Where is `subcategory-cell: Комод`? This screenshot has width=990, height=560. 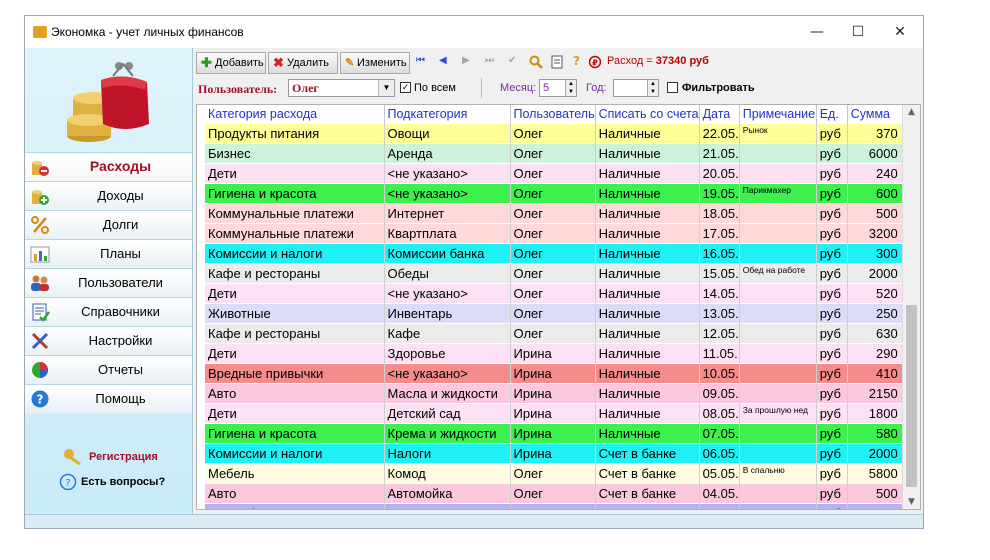 subcategory-cell: Комод is located at coordinates (447, 473).